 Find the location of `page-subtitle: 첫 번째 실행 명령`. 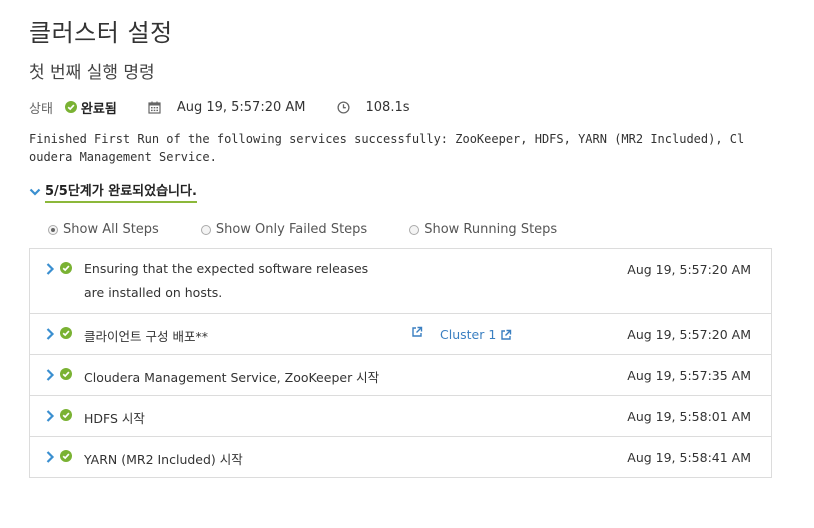

page-subtitle: 첫 번째 실행 명령 is located at coordinates (92, 73).